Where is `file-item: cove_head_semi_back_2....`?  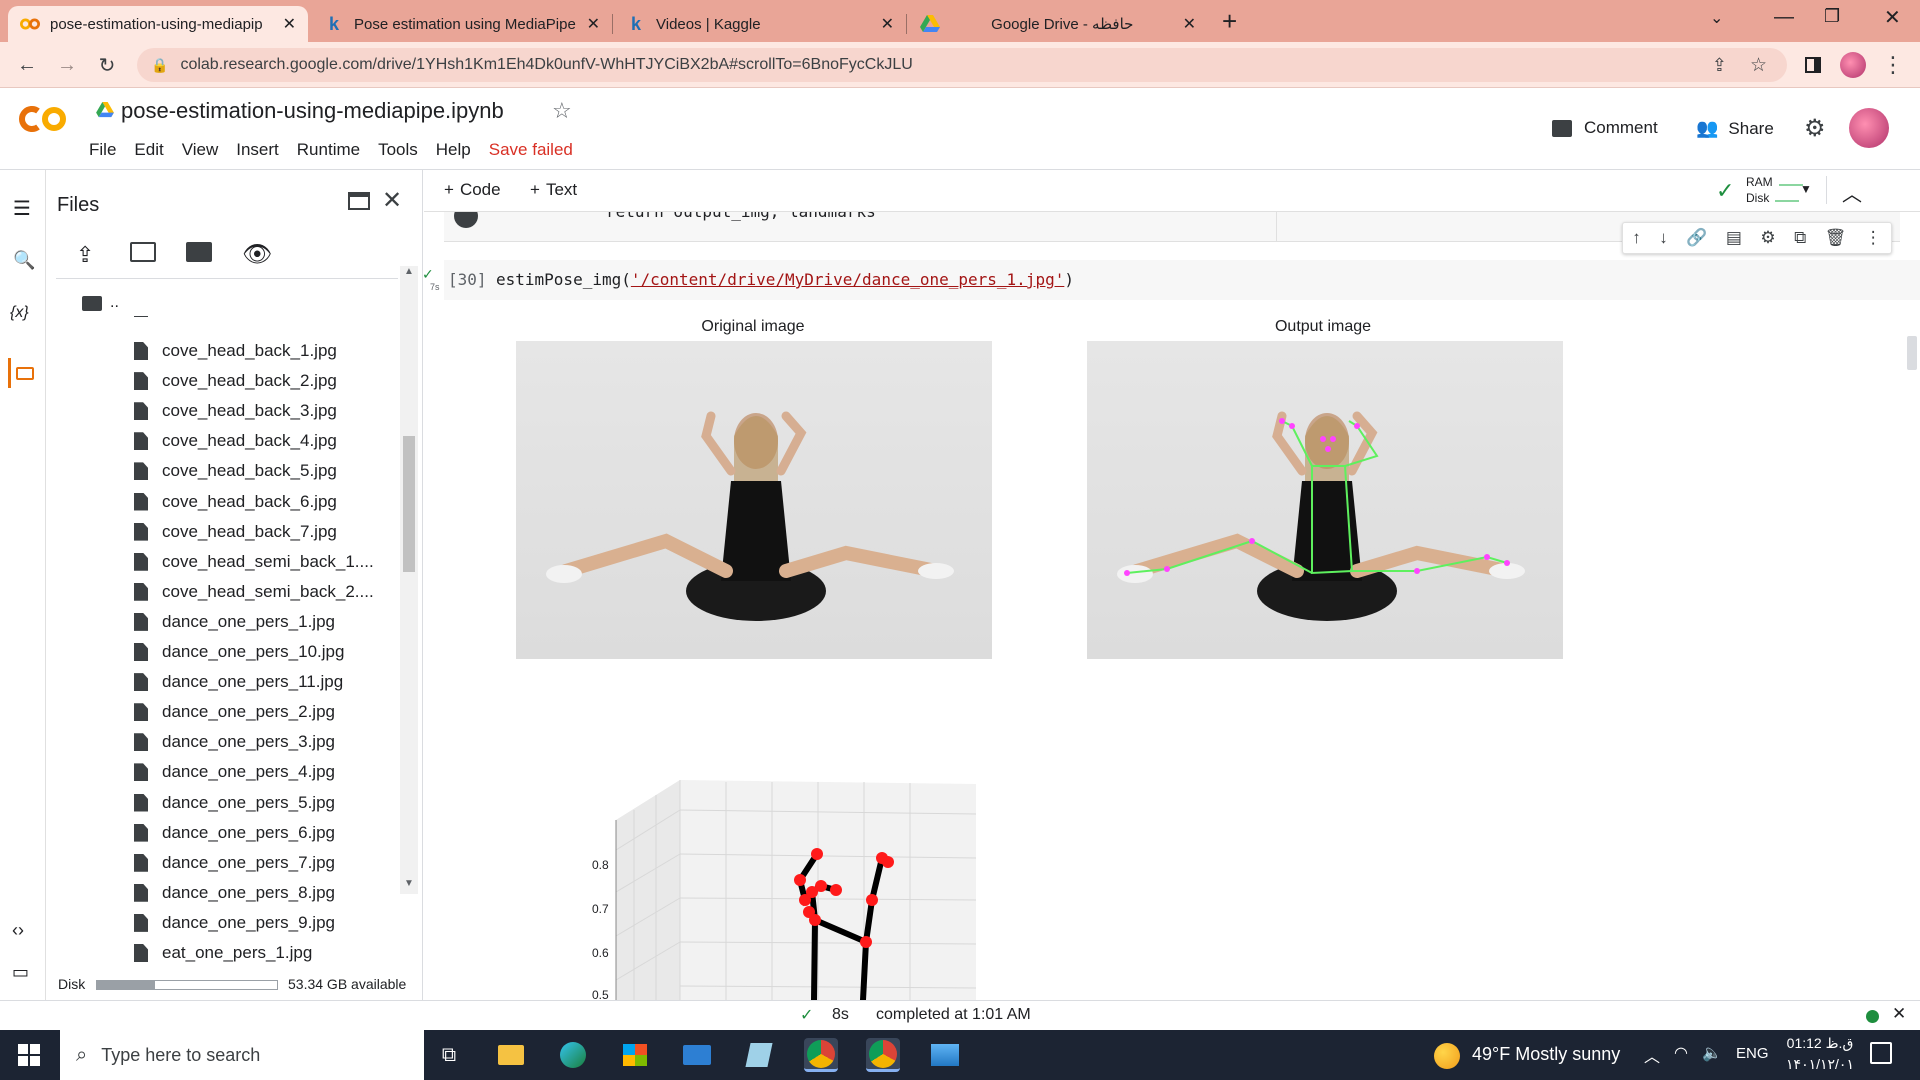
file-item: cove_head_semi_back_2.... is located at coordinates (254, 592).